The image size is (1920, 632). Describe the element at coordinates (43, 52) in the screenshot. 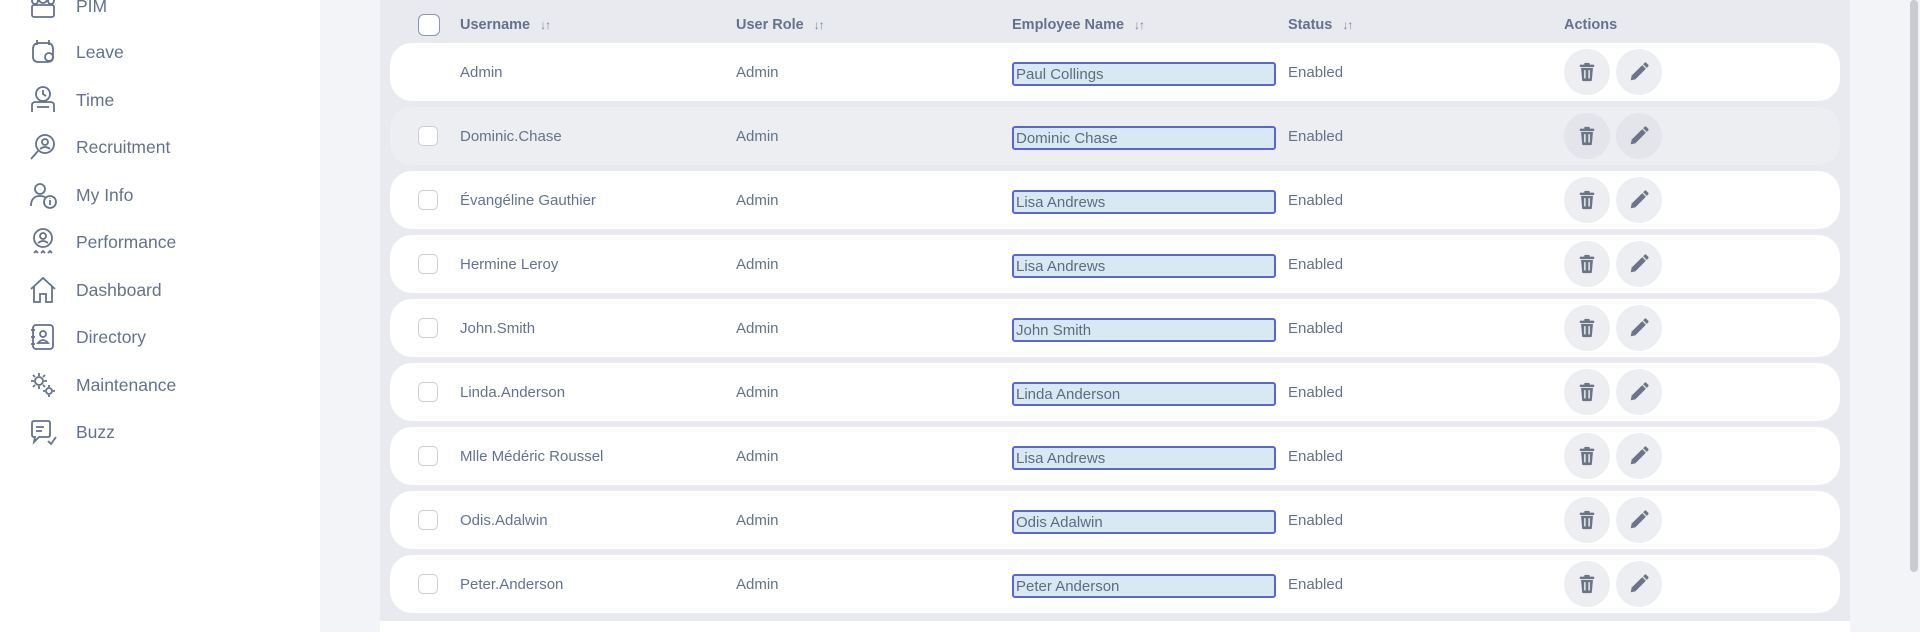

I see `leave-icon` at that location.